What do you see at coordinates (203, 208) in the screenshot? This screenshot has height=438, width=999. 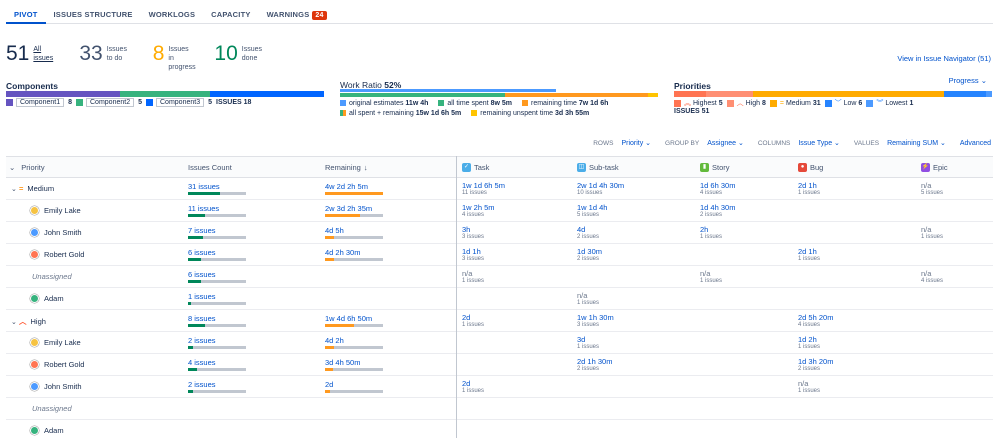 I see `issues-count-link: 11 issues` at bounding box center [203, 208].